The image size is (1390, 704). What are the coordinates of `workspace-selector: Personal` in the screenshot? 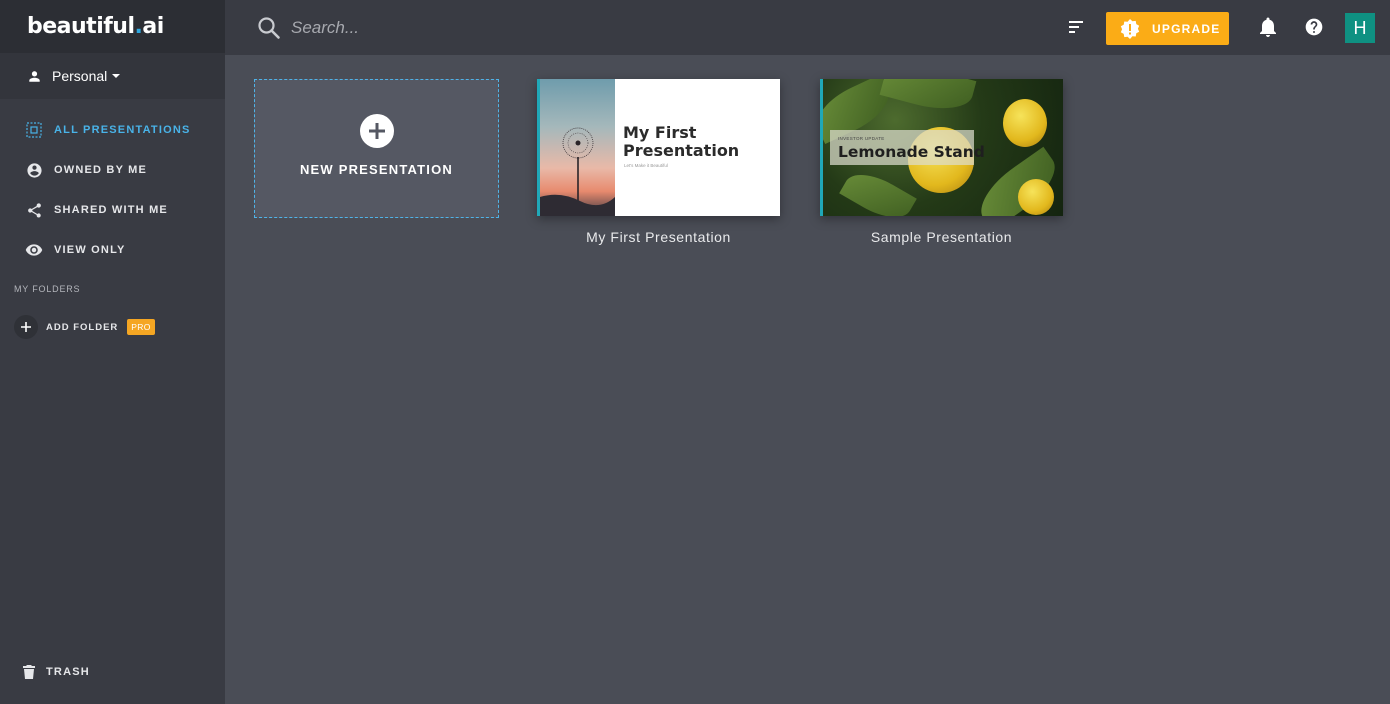 It's located at (112, 76).